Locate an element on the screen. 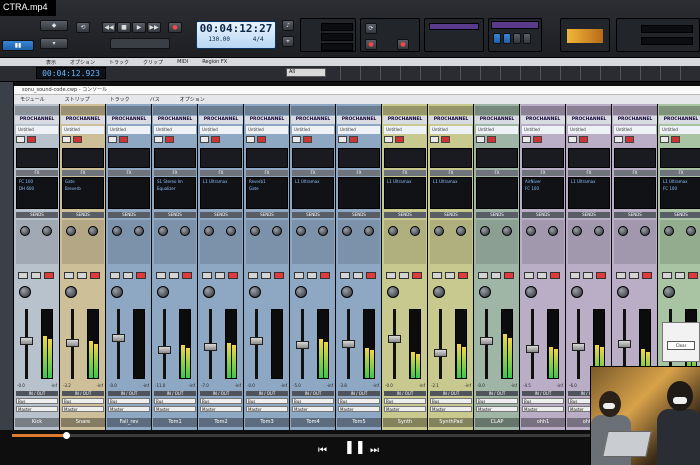 The width and height of the screenshot is (700, 465). fx-rack: Reverb1 Gate is located at coordinates (267, 193).